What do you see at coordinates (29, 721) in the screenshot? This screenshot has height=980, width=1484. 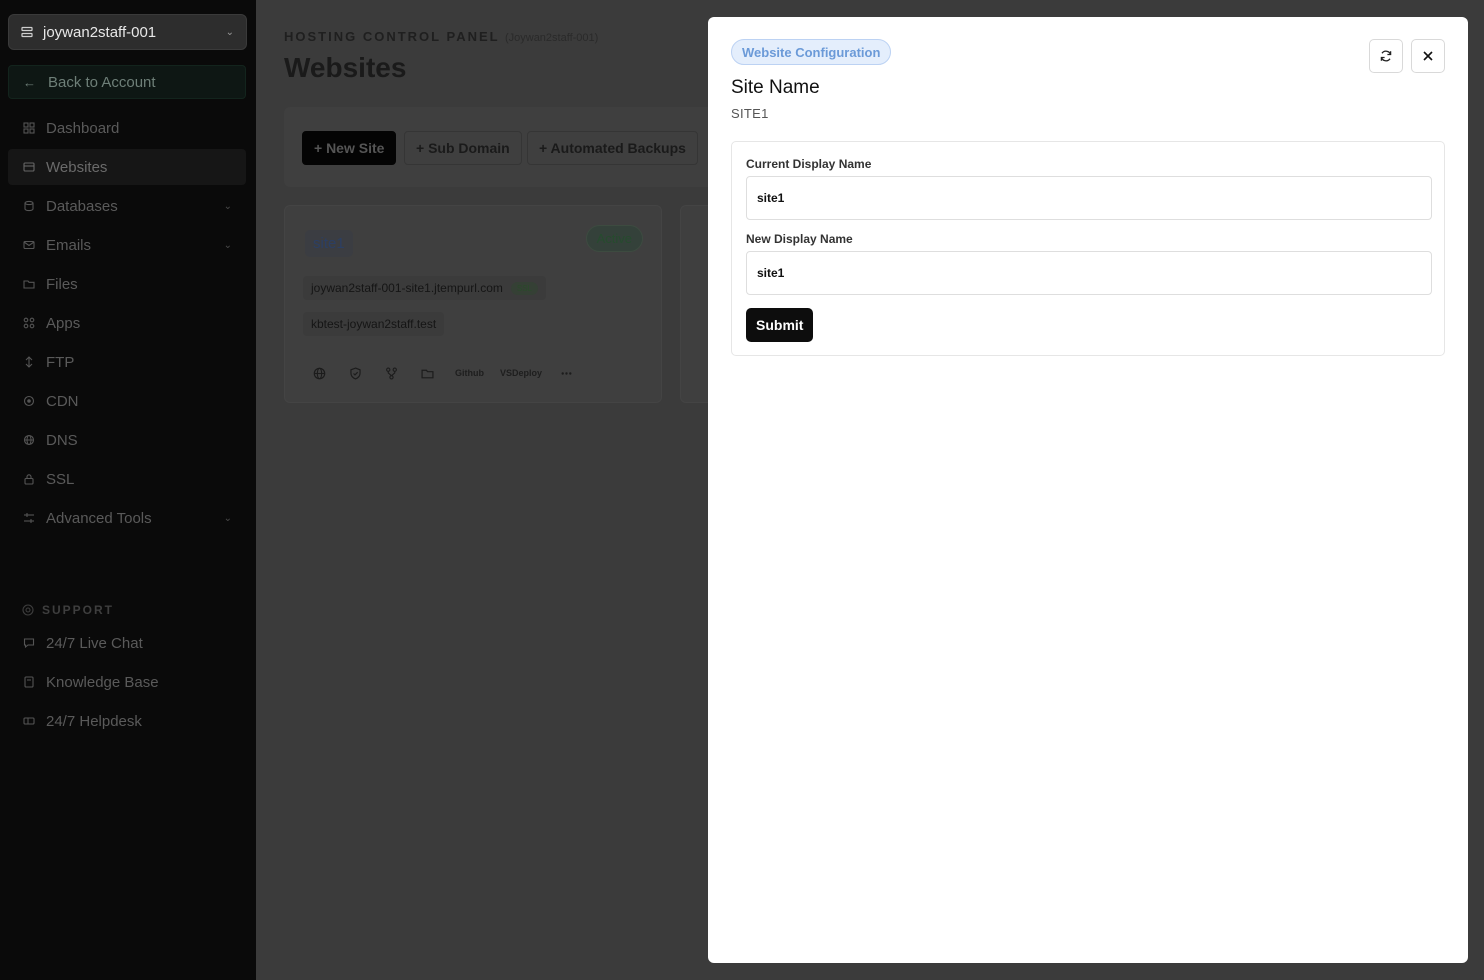 I see `ticket-icon` at bounding box center [29, 721].